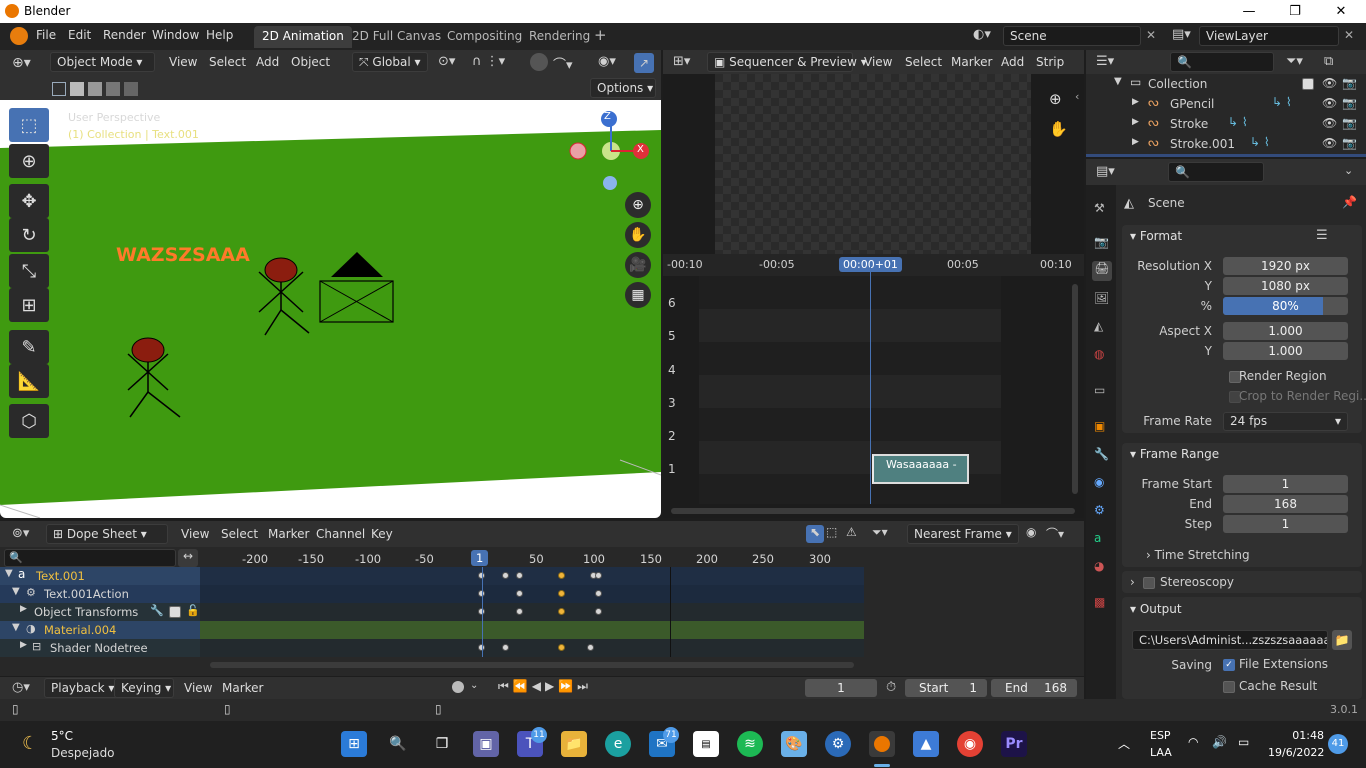 The height and width of the screenshot is (768, 1366). What do you see at coordinates (267, 62) in the screenshot?
I see `viewport-menu-add: Add` at bounding box center [267, 62].